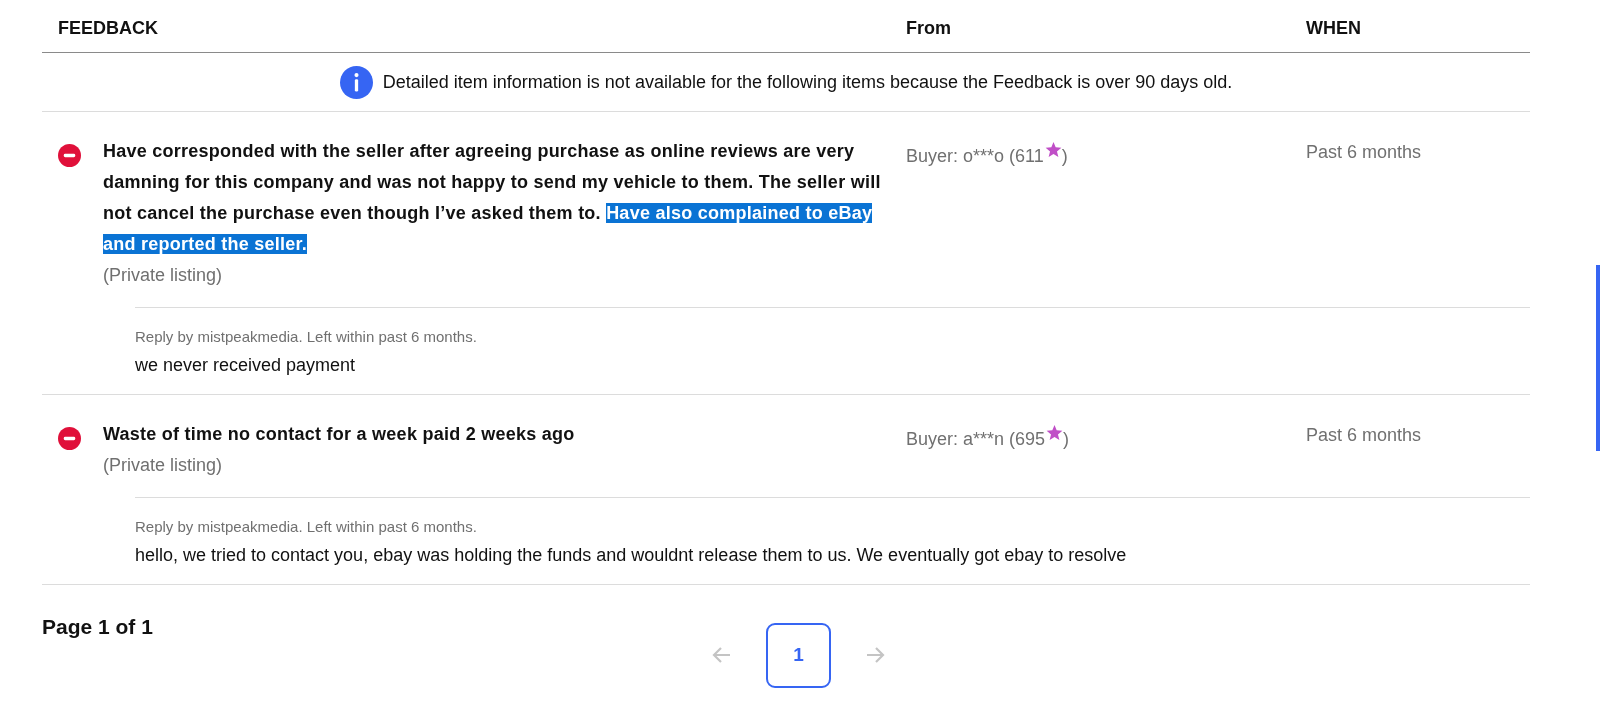  Describe the element at coordinates (631, 555) in the screenshot. I see `reply-text: hello, we tried to contact you, ebay was holding the funds and wouldnt release them to us. We eventually got ebay to resolve` at that location.